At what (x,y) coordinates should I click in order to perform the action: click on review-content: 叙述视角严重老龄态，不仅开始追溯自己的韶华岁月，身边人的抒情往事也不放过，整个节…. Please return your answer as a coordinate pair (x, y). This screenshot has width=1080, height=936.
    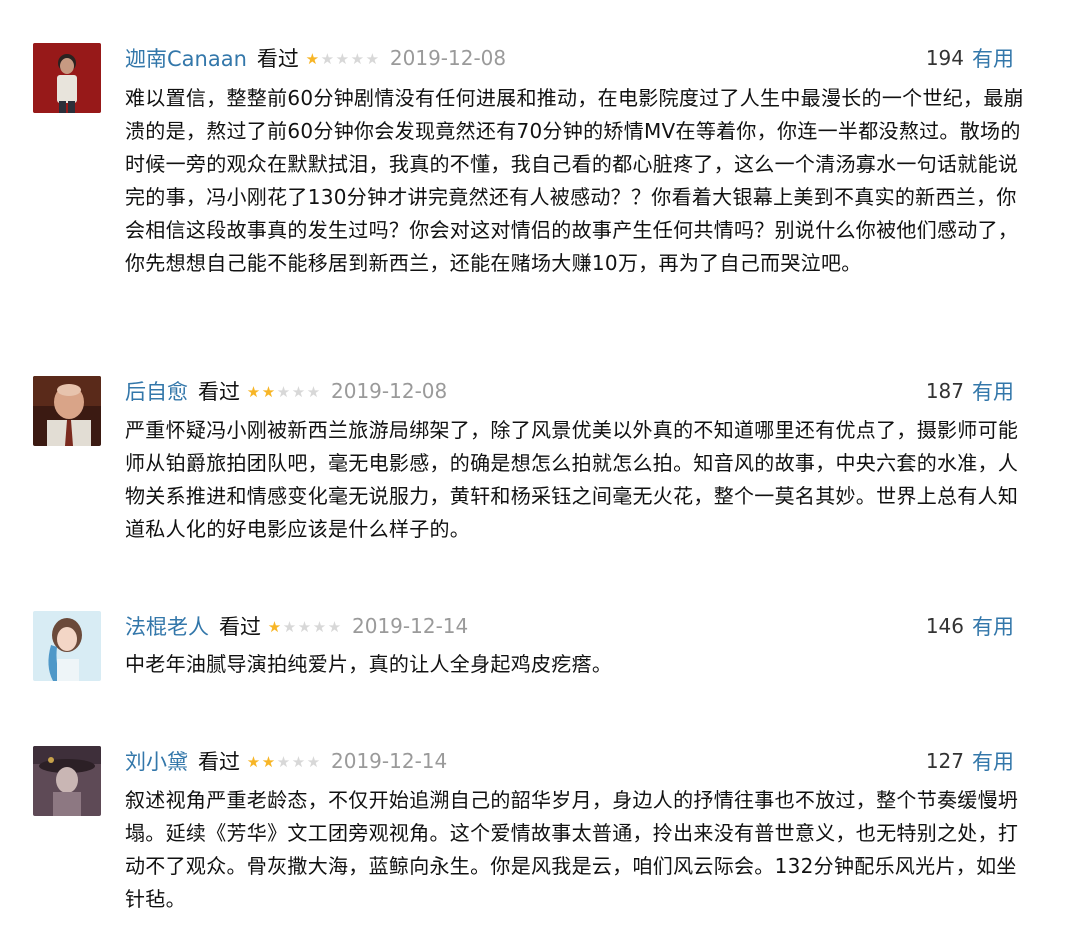
    Looking at the image, I should click on (572, 849).